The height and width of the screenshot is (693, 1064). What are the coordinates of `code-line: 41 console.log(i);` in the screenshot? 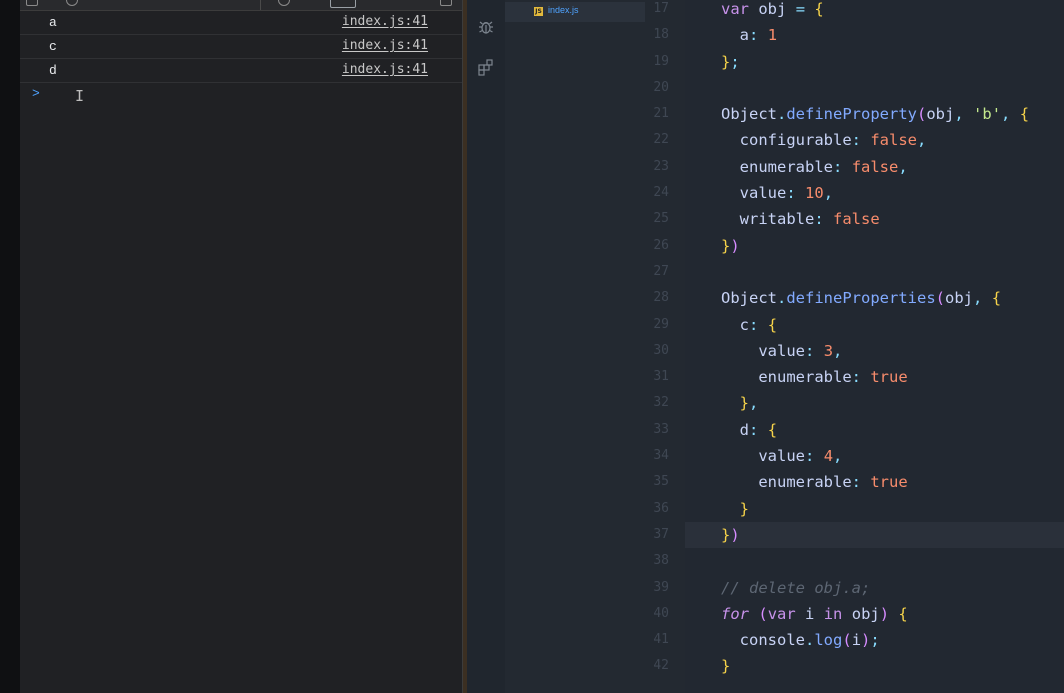 It's located at (858, 640).